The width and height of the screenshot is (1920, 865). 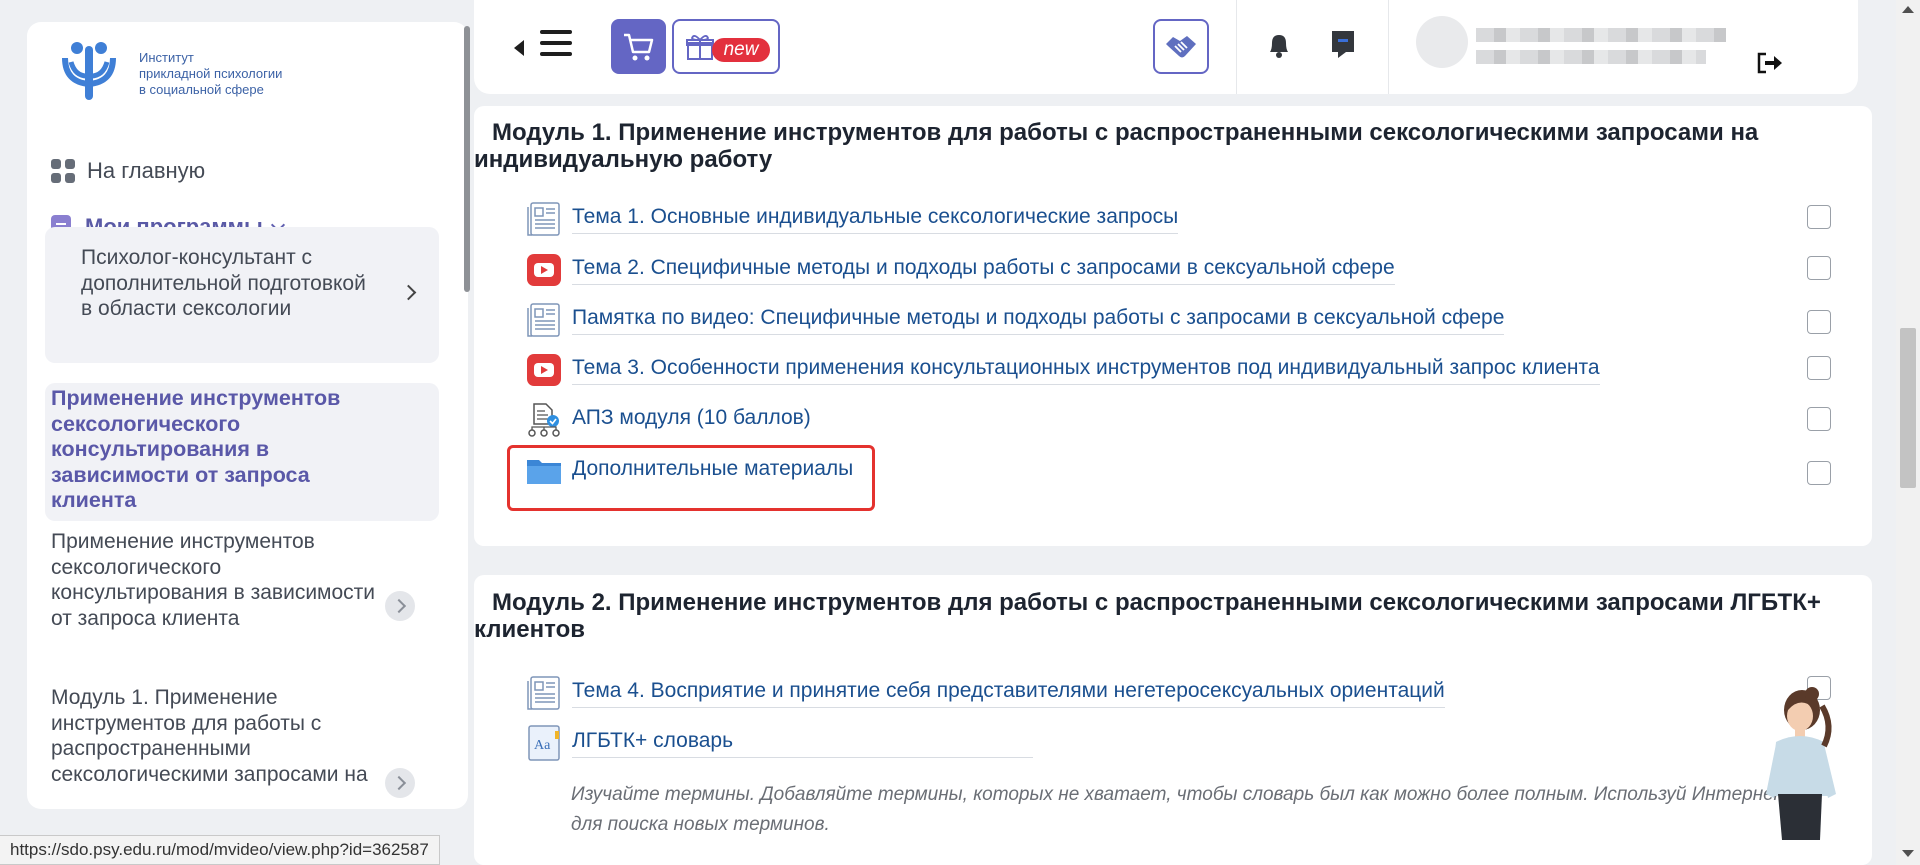 I want to click on highlight-box, so click(x=691, y=478).